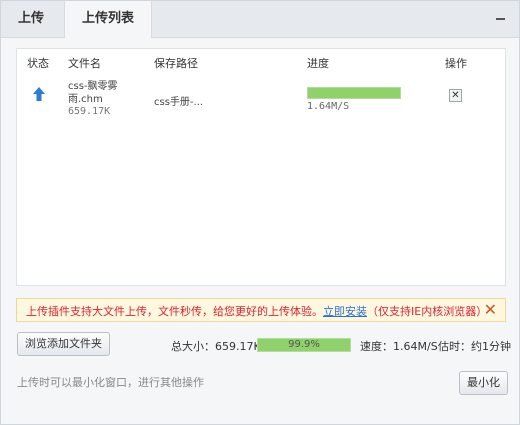 The height and width of the screenshot is (425, 520). Describe the element at coordinates (474, 346) in the screenshot. I see `estimated-time: 估时：约1分钟` at that location.